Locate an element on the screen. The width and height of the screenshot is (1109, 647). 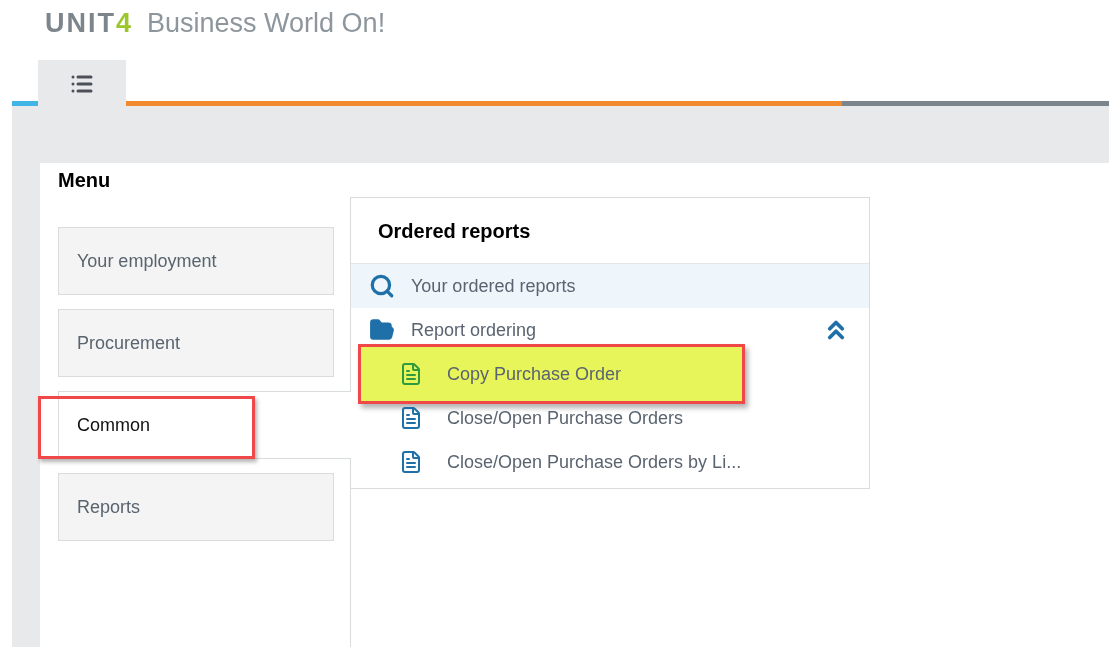
menu-item: Common is located at coordinates (204, 425).